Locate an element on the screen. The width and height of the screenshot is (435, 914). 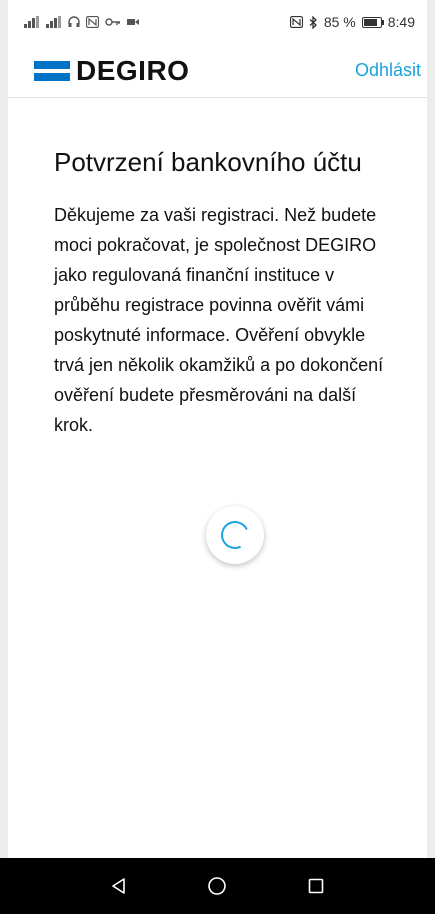
battery-icon is located at coordinates (372, 22).